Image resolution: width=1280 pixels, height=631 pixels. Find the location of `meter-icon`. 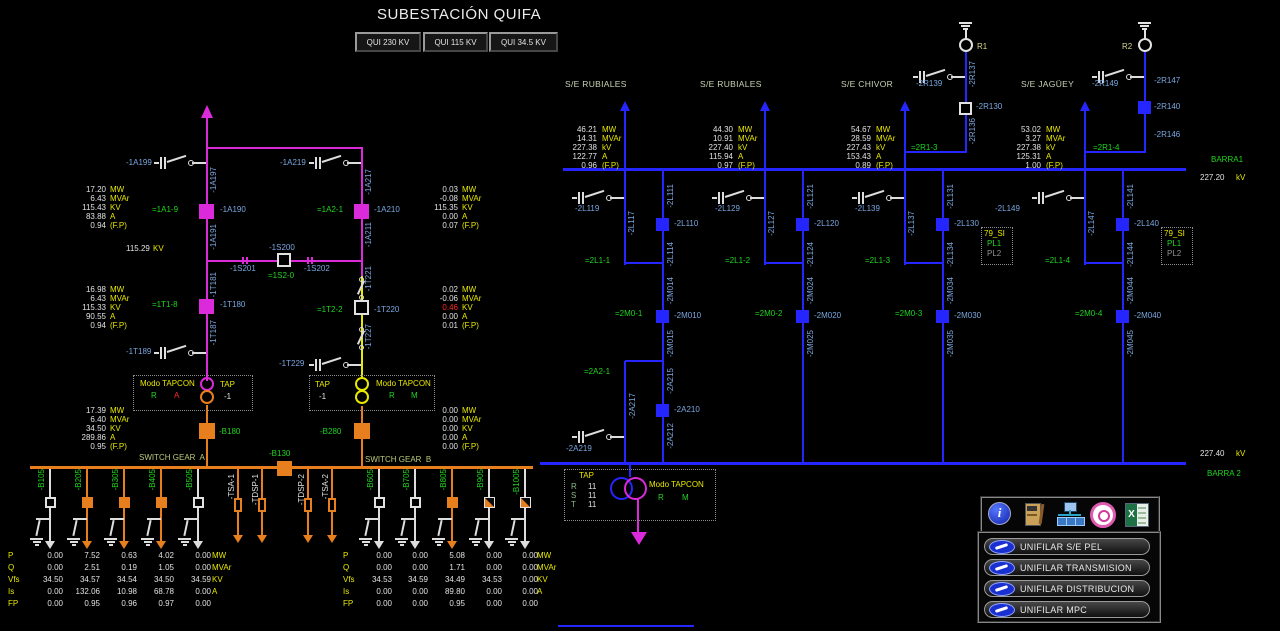

meter-icon is located at coordinates (1035, 514).